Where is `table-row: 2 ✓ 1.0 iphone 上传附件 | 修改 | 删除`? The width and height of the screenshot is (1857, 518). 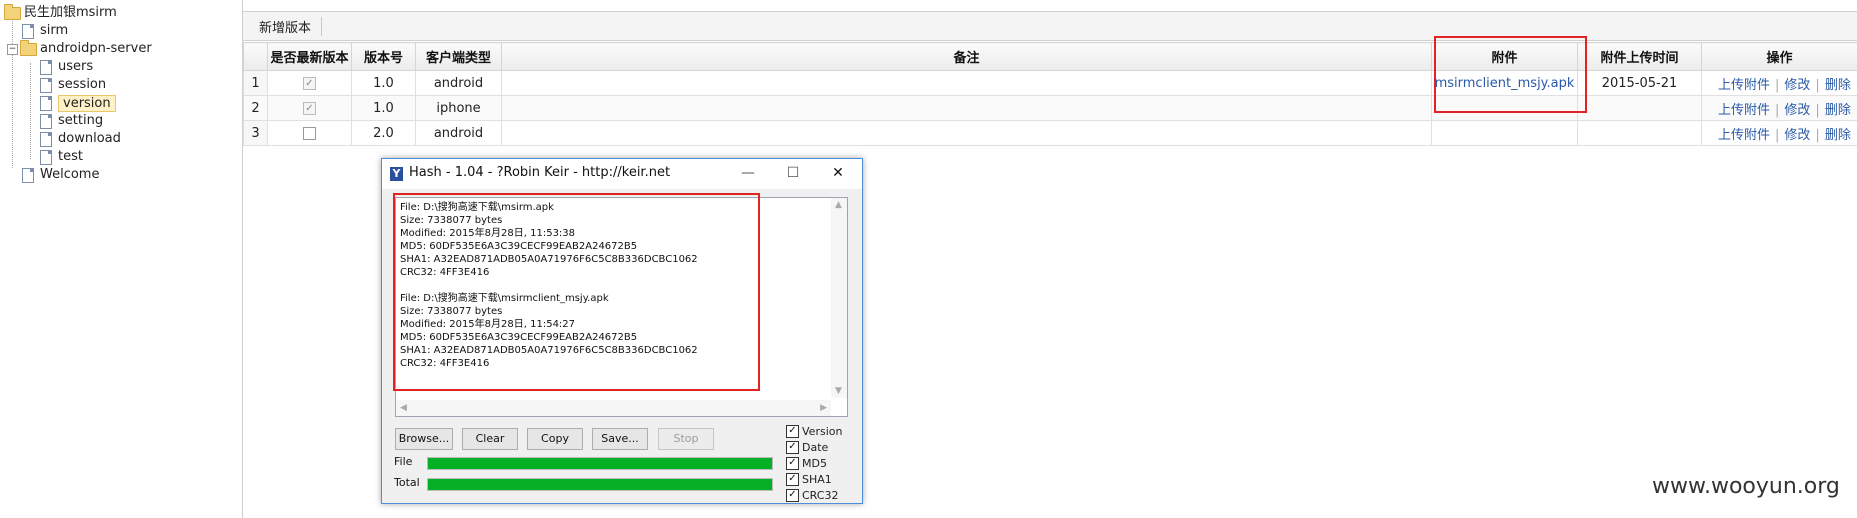
table-row: 2 ✓ 1.0 iphone 上传附件 | 修改 | 删除 is located at coordinates (1050, 108).